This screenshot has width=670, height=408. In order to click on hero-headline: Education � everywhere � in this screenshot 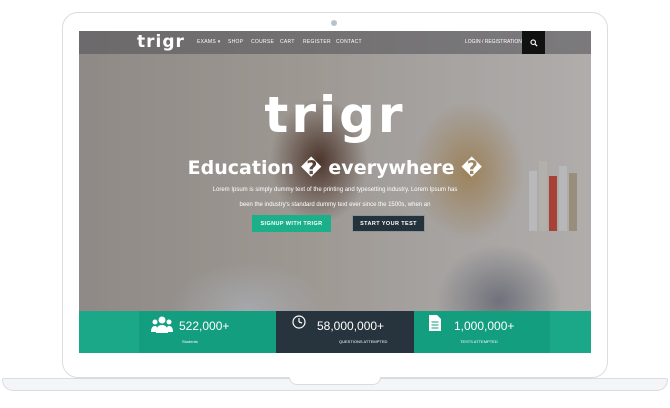, I will do `click(335, 168)`.